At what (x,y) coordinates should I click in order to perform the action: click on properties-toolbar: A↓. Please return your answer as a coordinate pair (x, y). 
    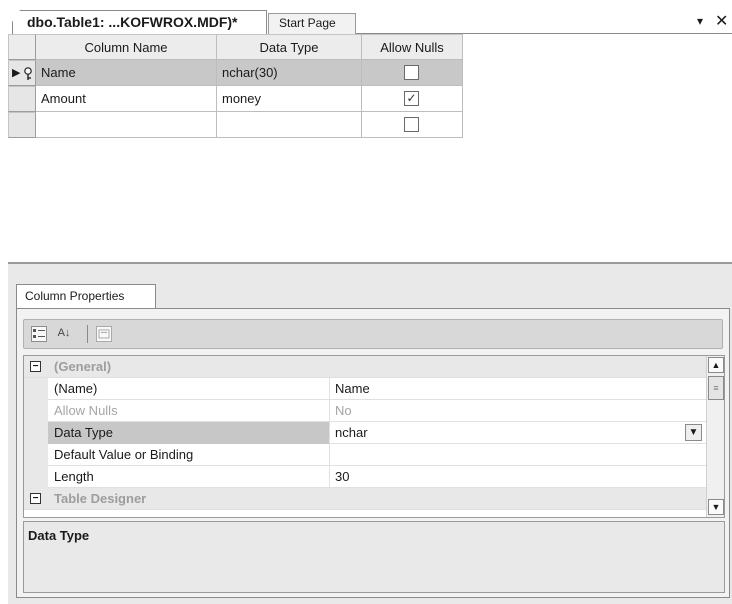
    Looking at the image, I should click on (373, 334).